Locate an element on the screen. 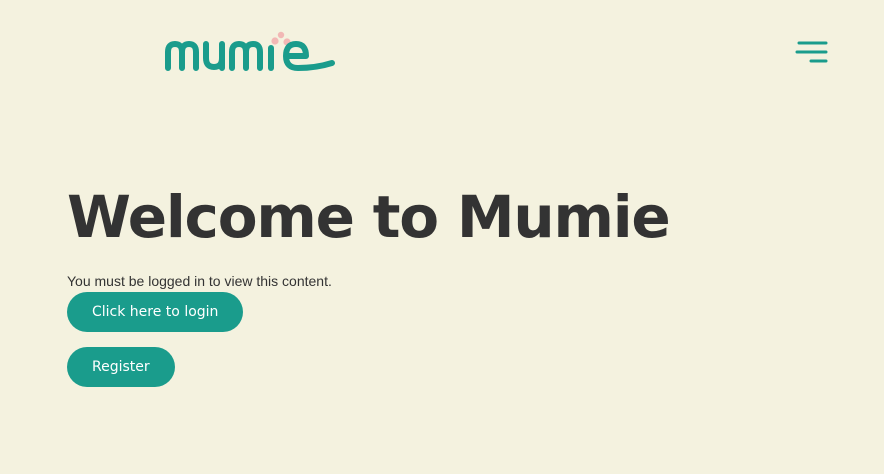  mumie-logo-mark is located at coordinates (250, 51).